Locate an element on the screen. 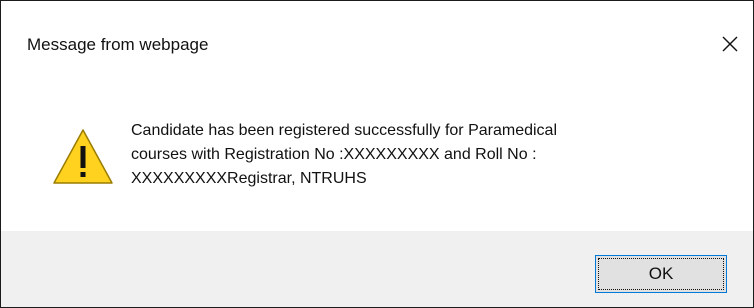  dialog-title: Message from webpage is located at coordinates (118, 44).